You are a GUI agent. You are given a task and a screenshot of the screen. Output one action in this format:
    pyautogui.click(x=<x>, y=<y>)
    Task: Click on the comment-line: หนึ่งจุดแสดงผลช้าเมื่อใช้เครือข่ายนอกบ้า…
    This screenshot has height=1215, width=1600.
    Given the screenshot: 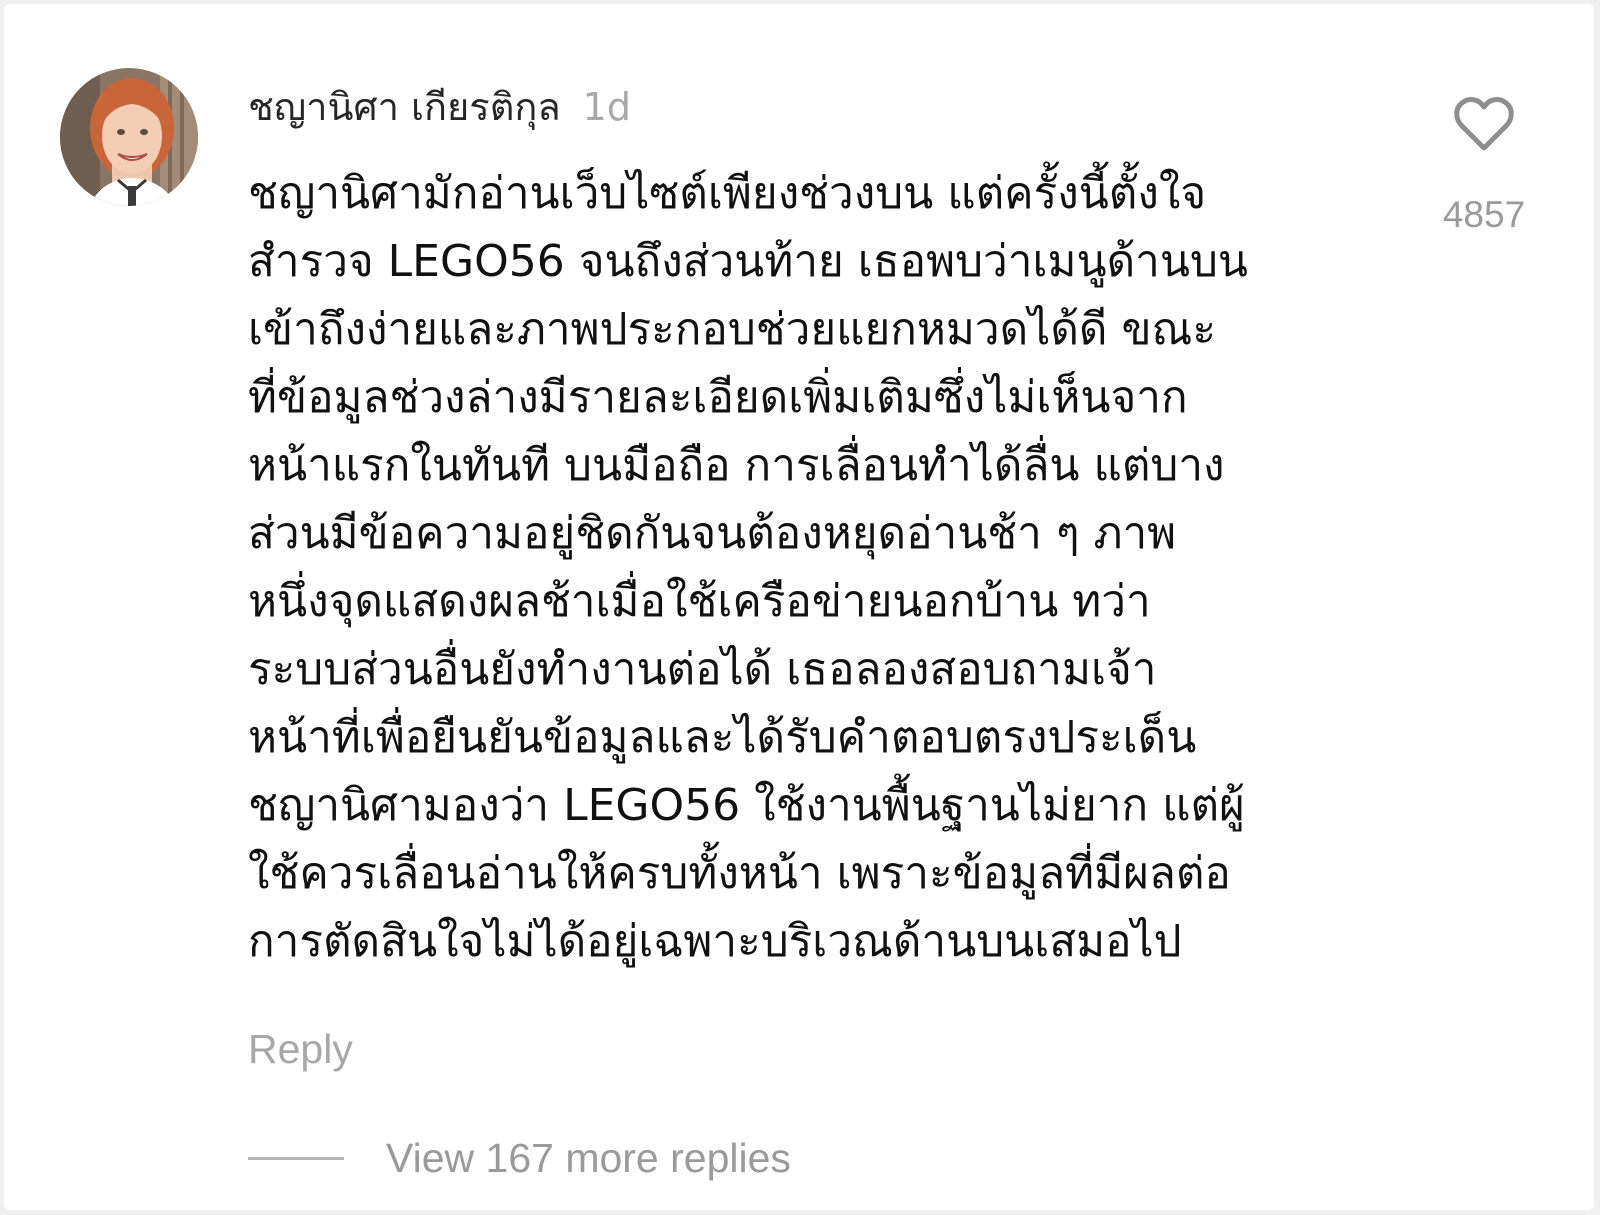 What is the action you would take?
    pyautogui.click(x=699, y=601)
    